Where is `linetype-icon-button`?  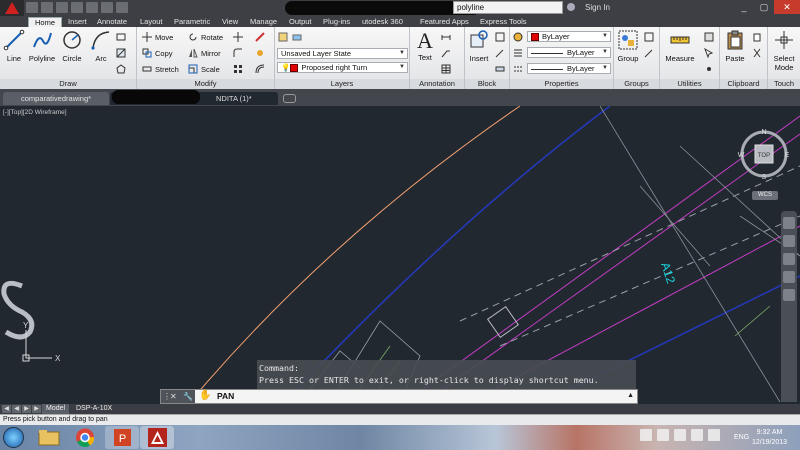 linetype-icon-button is located at coordinates (518, 69).